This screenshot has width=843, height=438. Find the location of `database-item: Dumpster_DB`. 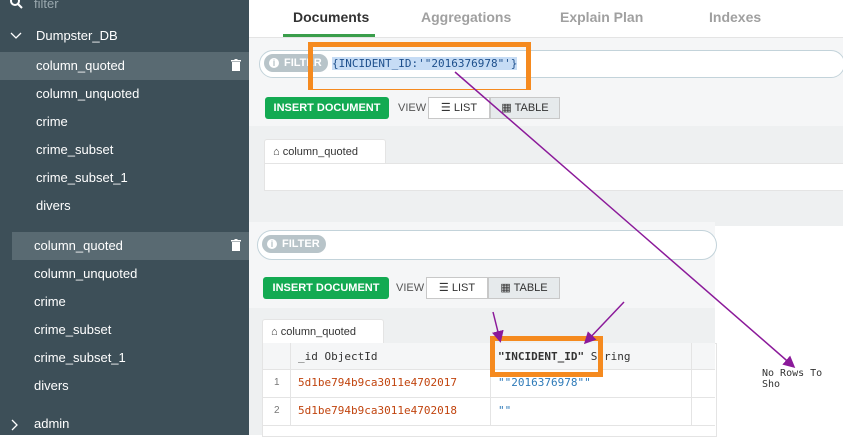

database-item: Dumpster_DB is located at coordinates (124, 36).